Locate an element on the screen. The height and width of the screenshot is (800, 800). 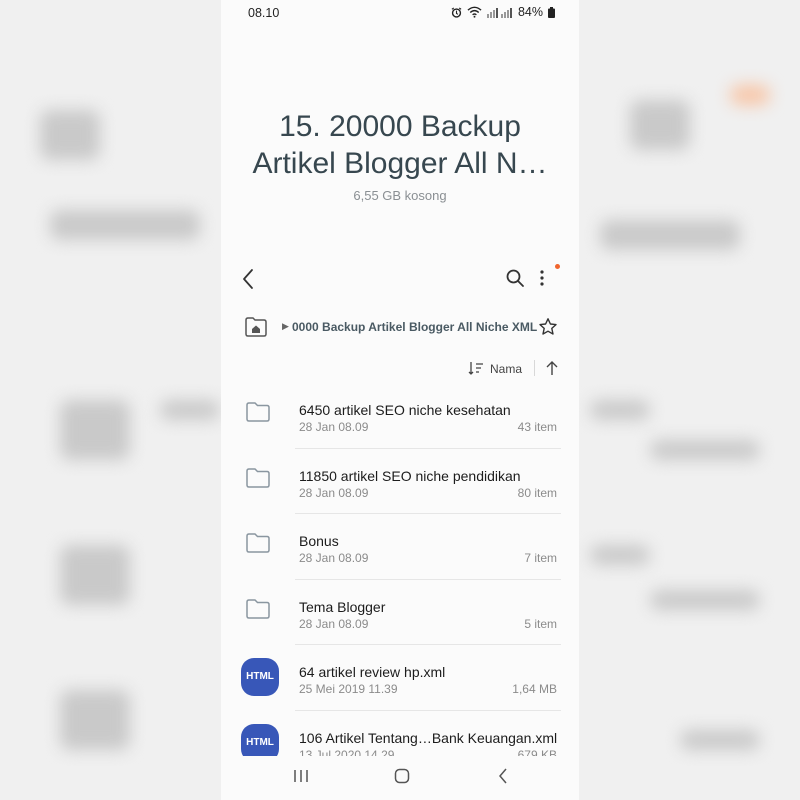
item-name: Tema Blogger is located at coordinates (342, 606).